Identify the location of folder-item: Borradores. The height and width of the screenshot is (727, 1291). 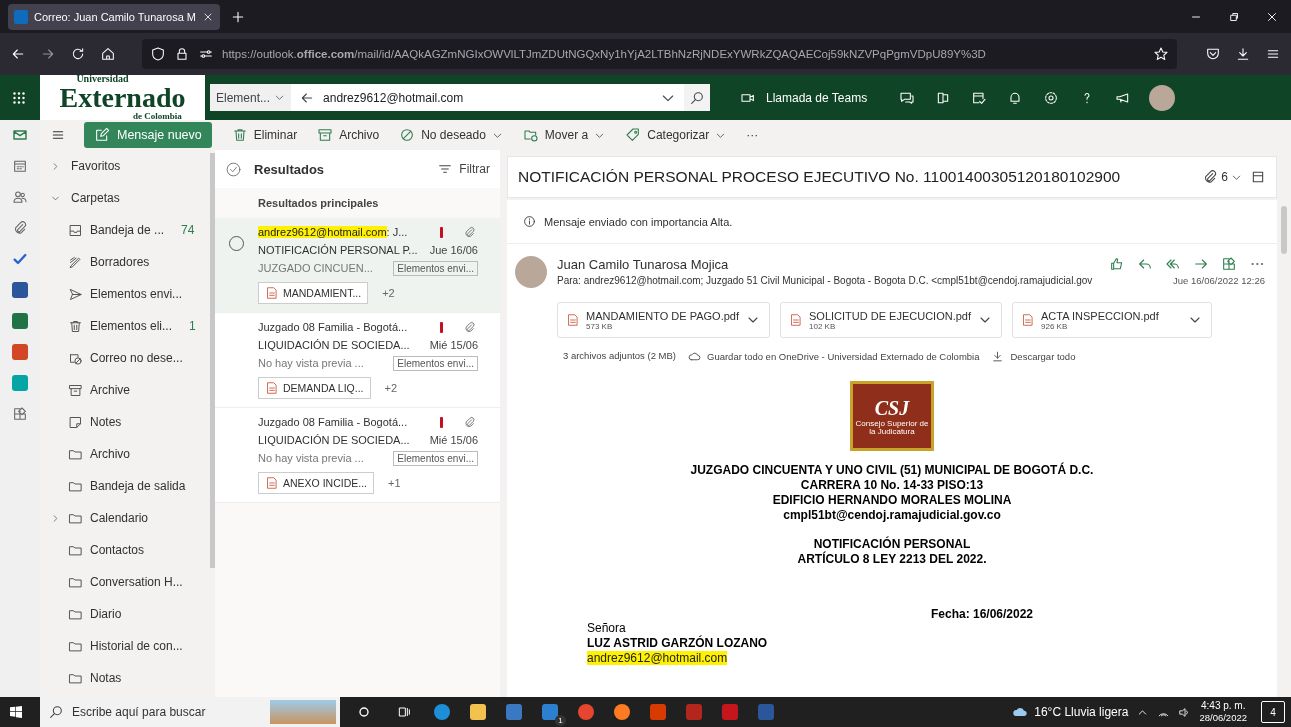
(125, 262).